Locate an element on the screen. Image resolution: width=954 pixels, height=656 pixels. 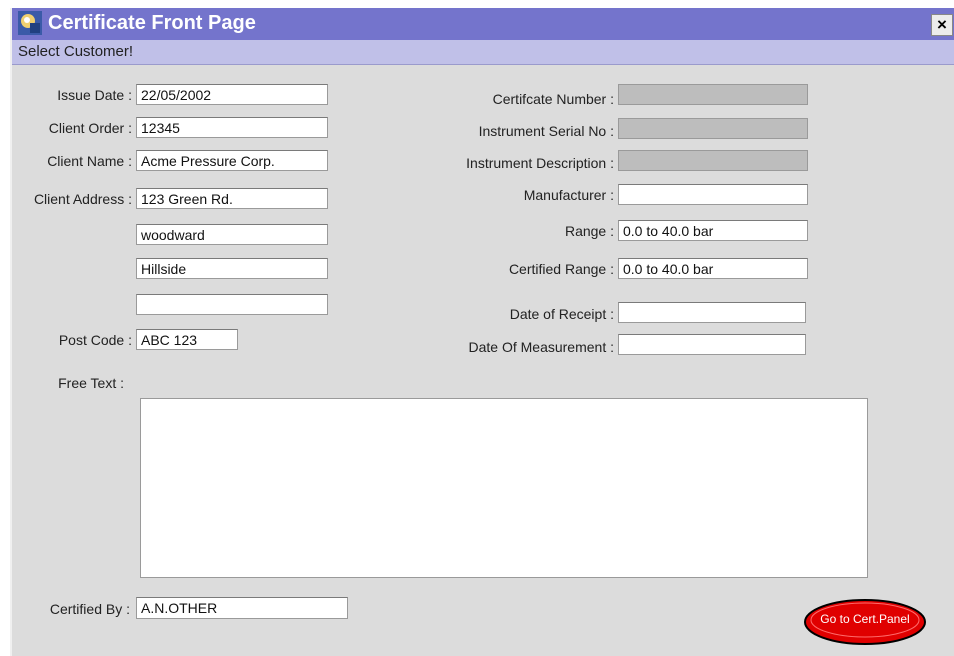
close-icon: × is located at coordinates (942, 25).